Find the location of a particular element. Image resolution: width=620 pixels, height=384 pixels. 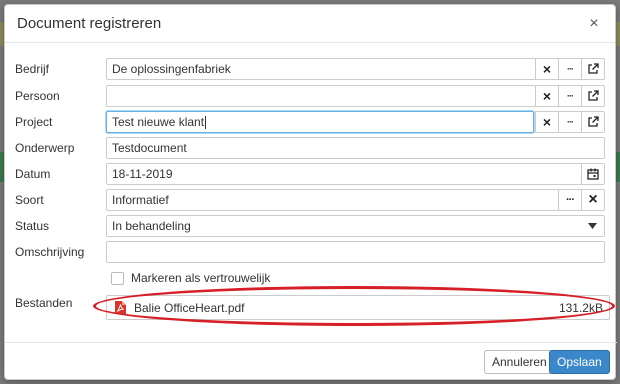

form-row-soort: Soort Informatief ··· × is located at coordinates (311, 200).